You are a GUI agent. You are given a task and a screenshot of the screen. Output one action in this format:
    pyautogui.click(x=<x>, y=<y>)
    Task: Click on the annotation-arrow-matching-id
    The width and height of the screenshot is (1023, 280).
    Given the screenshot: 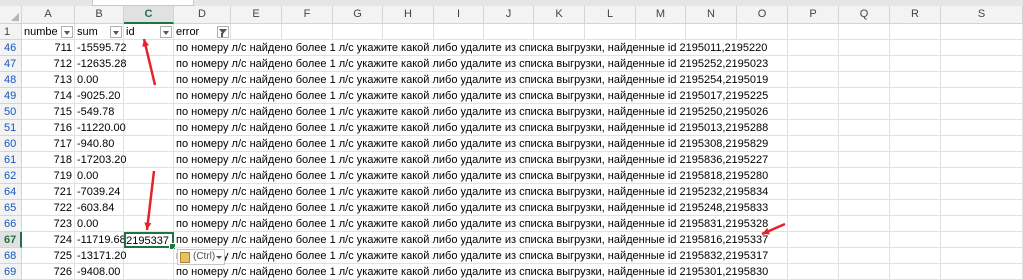 What is the action you would take?
    pyautogui.click(x=773, y=229)
    